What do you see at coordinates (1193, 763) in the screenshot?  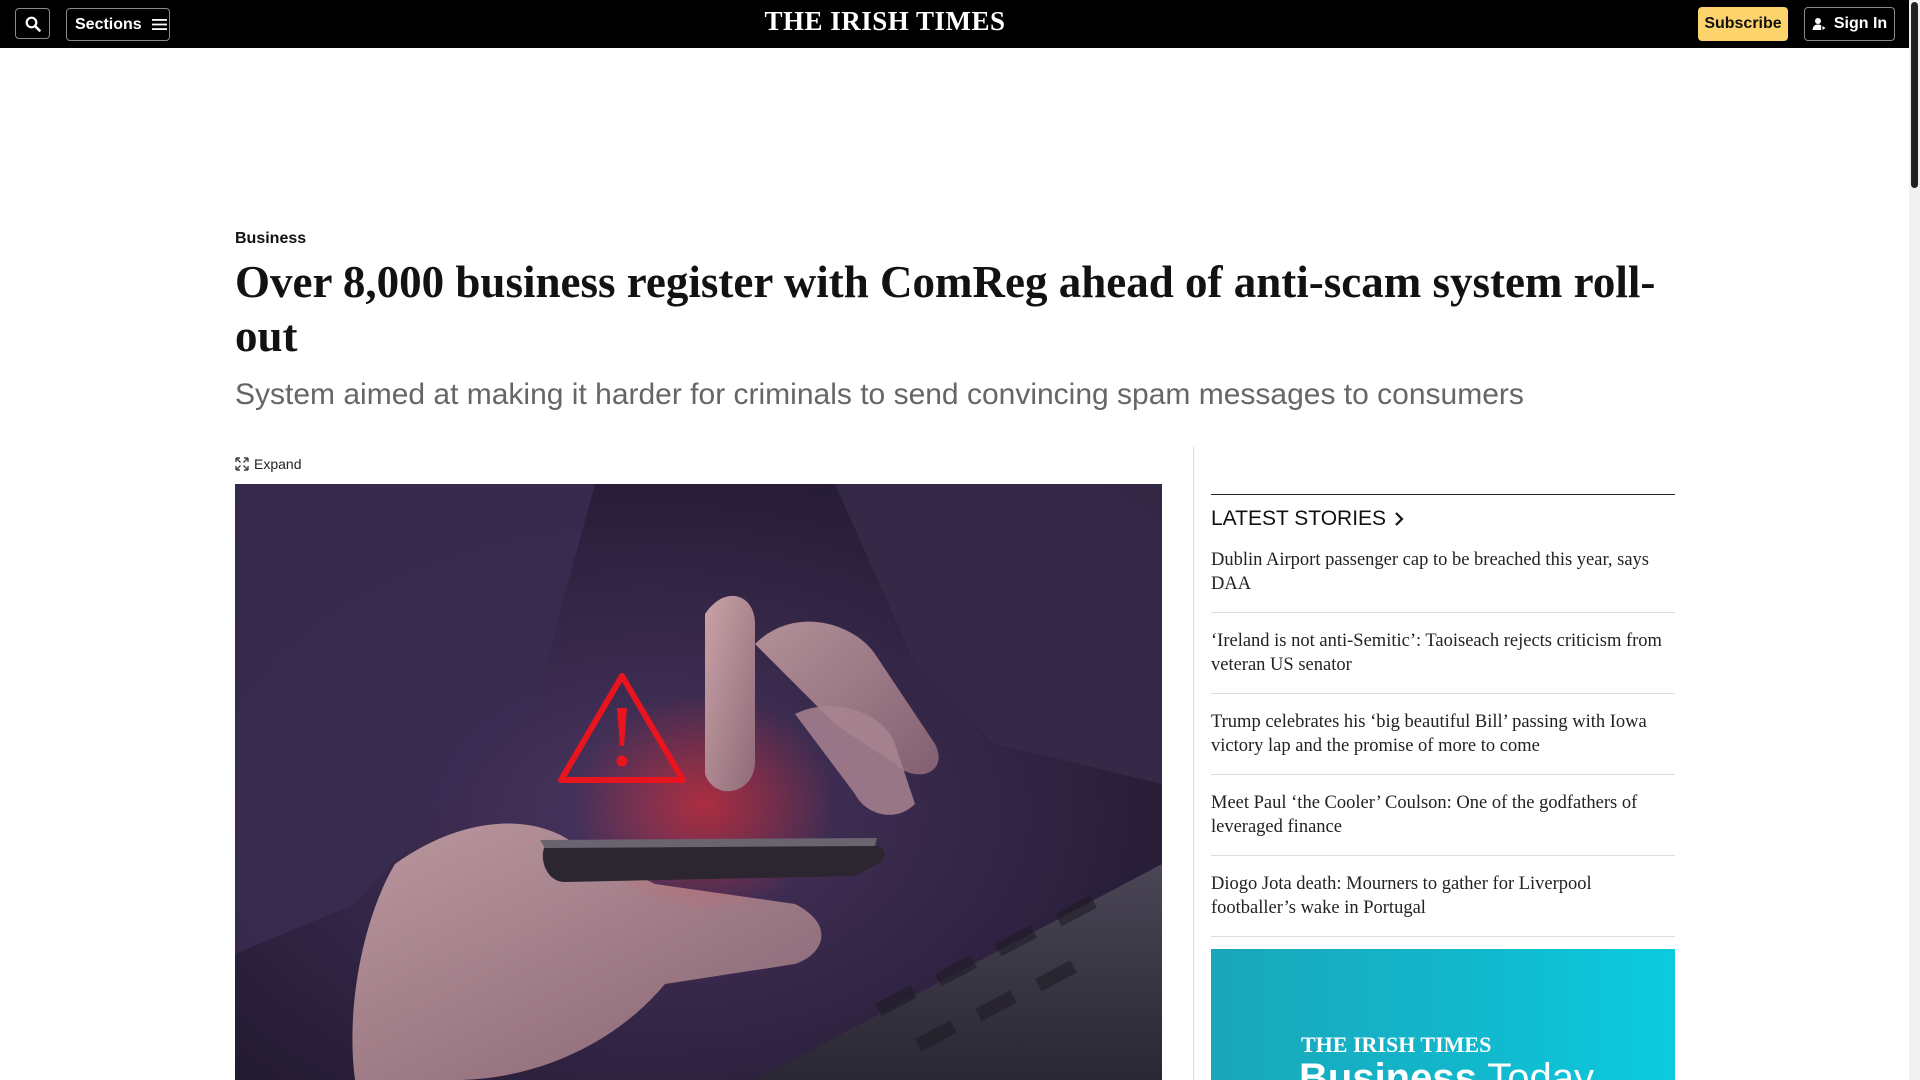 I see `column-divider` at bounding box center [1193, 763].